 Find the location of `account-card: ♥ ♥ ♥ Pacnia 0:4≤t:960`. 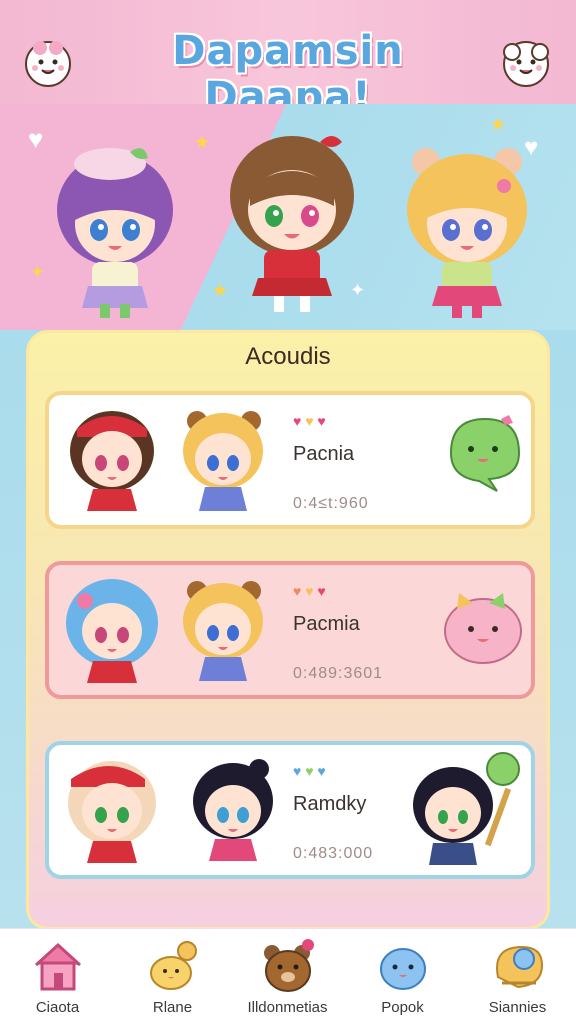

account-card: ♥ ♥ ♥ Pacnia 0:4≤t:960 is located at coordinates (290, 460).